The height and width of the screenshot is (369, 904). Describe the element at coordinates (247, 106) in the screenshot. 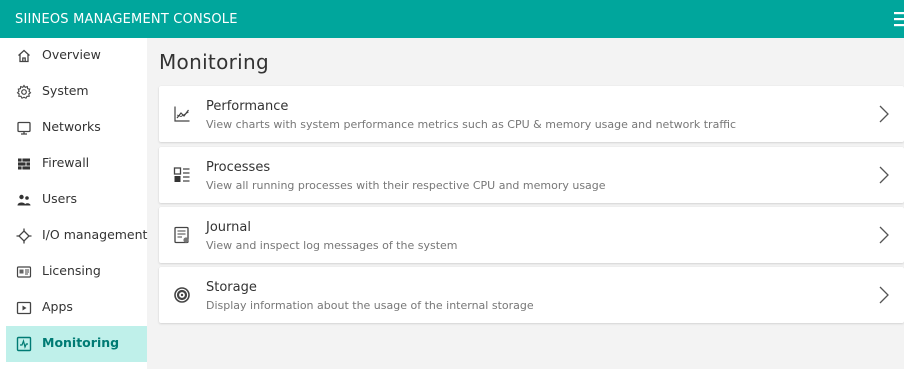

I see `card-title: Performance` at that location.